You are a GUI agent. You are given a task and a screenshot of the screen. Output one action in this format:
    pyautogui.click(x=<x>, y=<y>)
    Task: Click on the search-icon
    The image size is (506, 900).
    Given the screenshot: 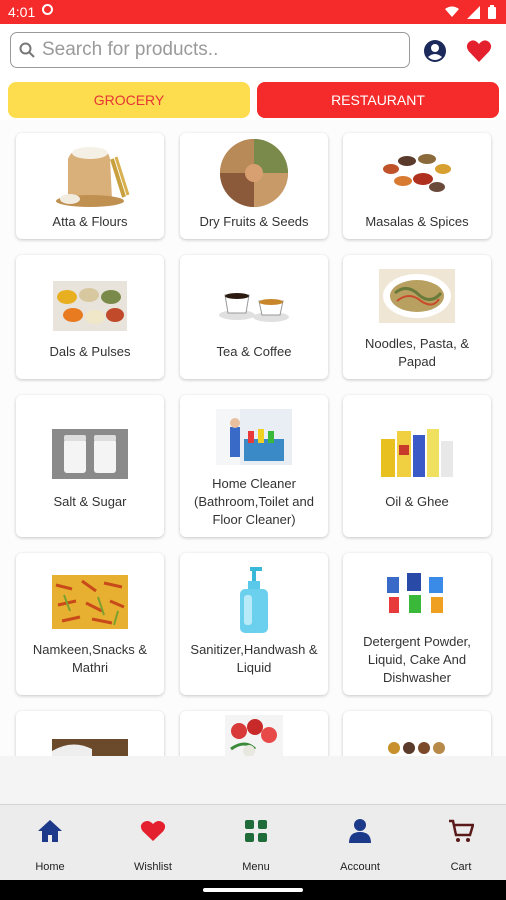 What is the action you would take?
    pyautogui.click(x=27, y=50)
    